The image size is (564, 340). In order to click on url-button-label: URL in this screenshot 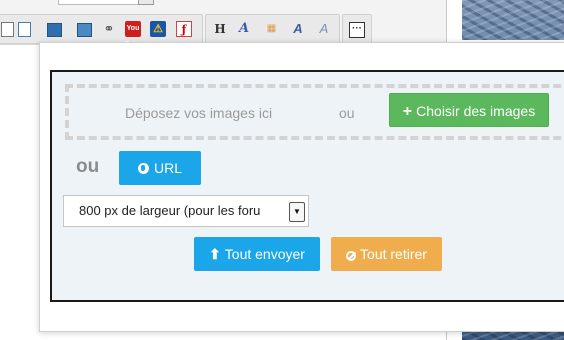, I will do `click(167, 168)`.